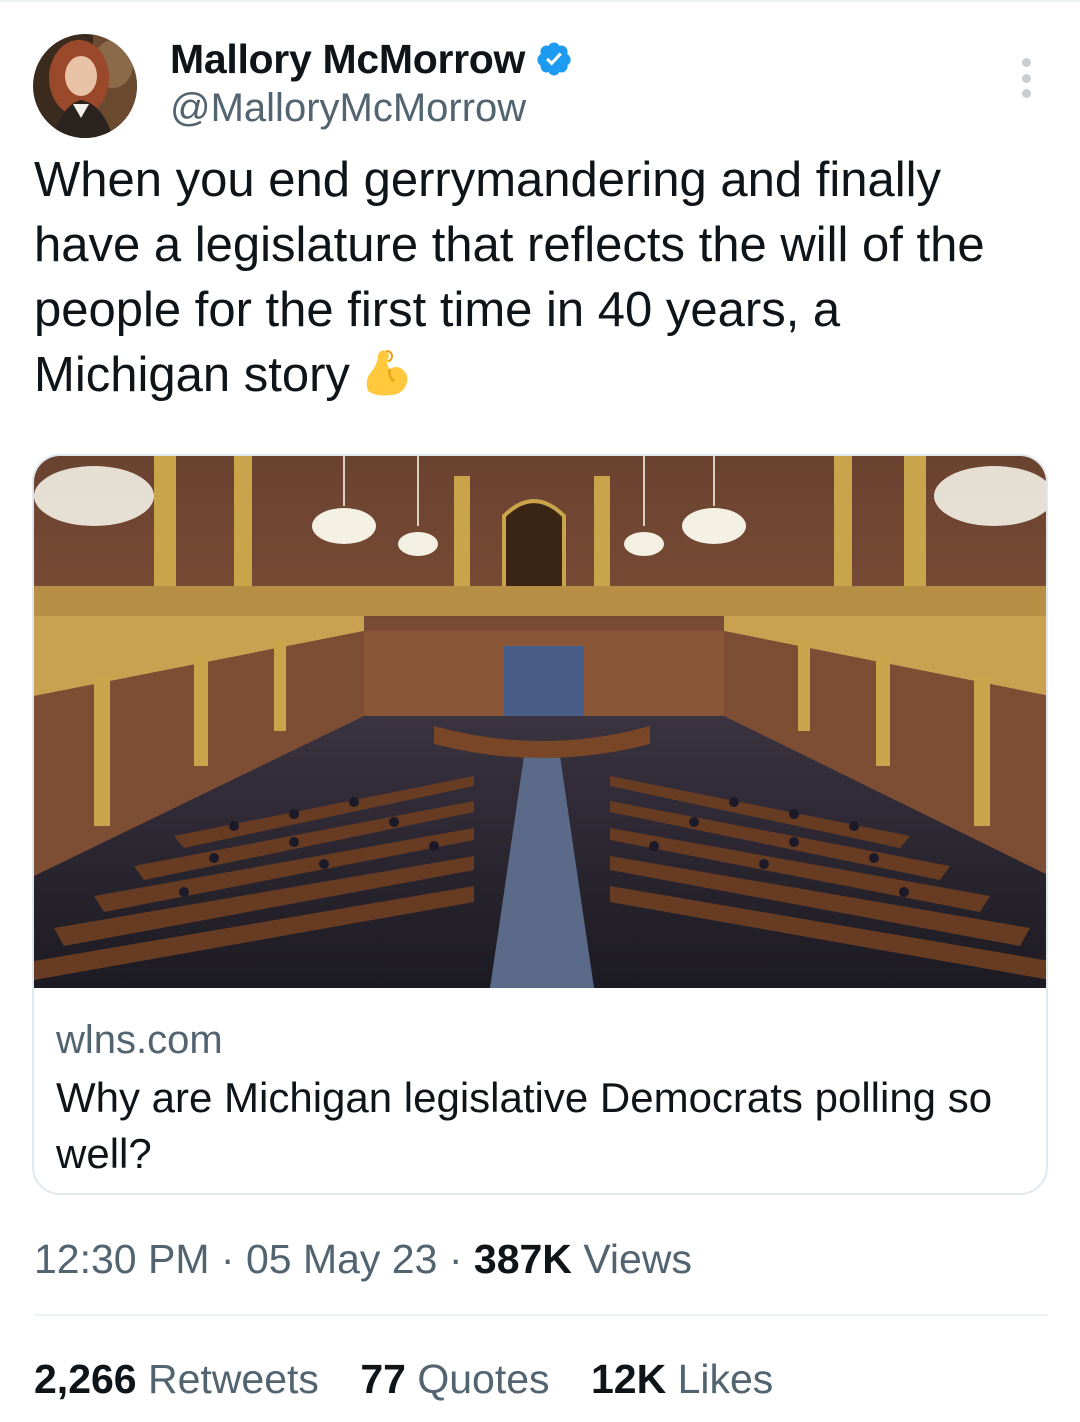 Image resolution: width=1080 pixels, height=1422 pixels. What do you see at coordinates (540, 1) in the screenshot?
I see `top-rule` at bounding box center [540, 1].